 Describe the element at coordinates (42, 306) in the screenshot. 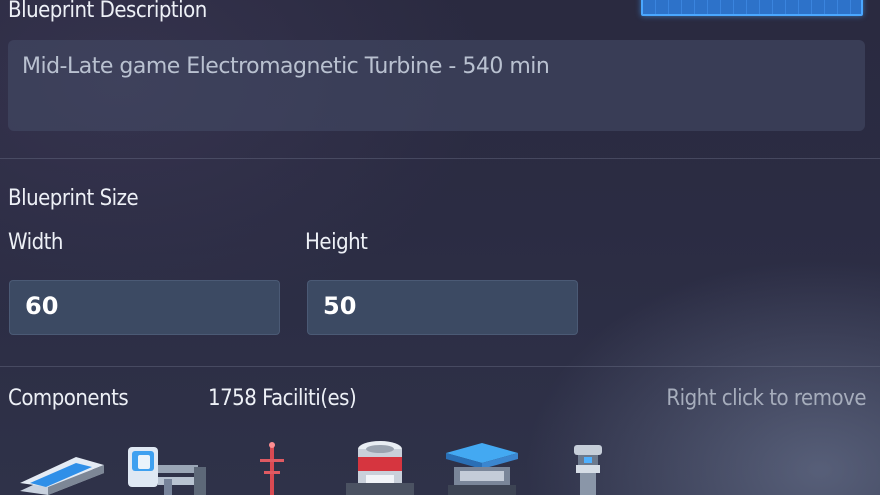

I see `width-value: 60` at that location.